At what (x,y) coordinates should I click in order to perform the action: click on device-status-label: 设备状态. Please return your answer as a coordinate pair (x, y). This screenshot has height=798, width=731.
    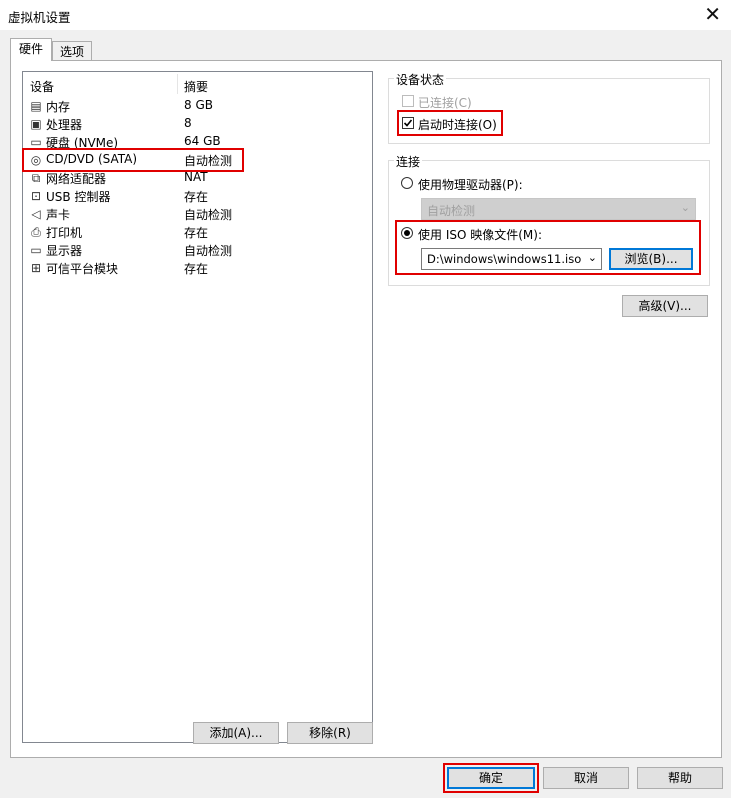
    Looking at the image, I should click on (420, 79).